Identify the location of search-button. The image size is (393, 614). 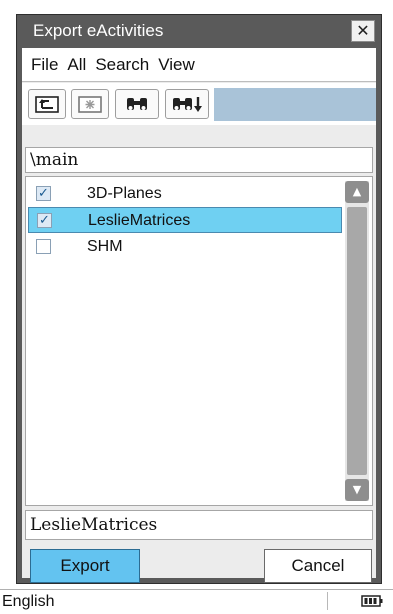
(137, 104).